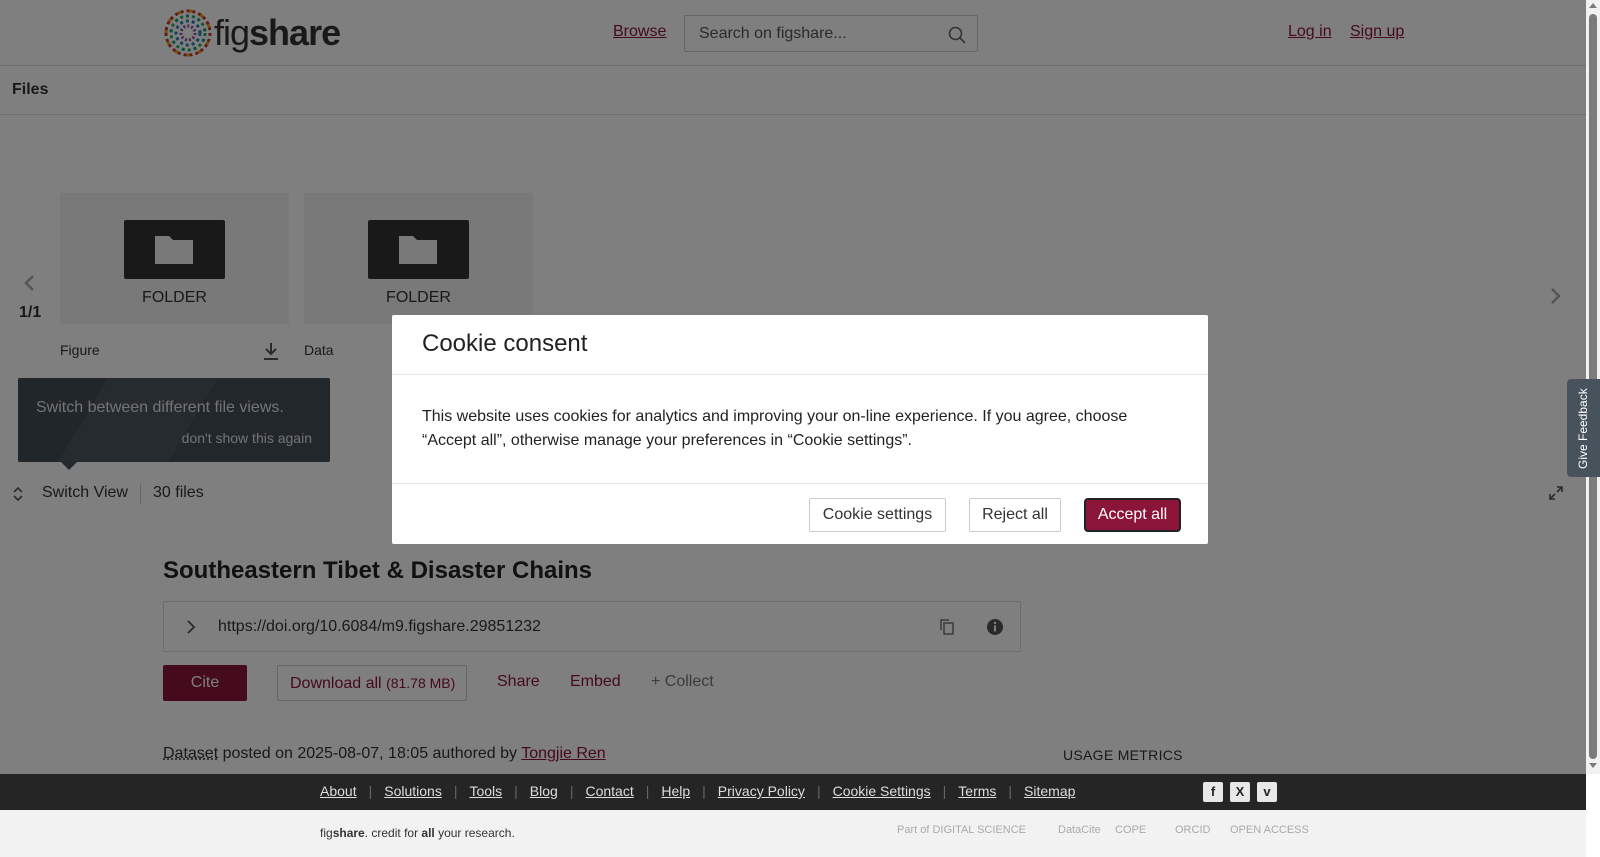  Describe the element at coordinates (1192, 830) in the screenshot. I see `orcid-logo: ORCID` at that location.